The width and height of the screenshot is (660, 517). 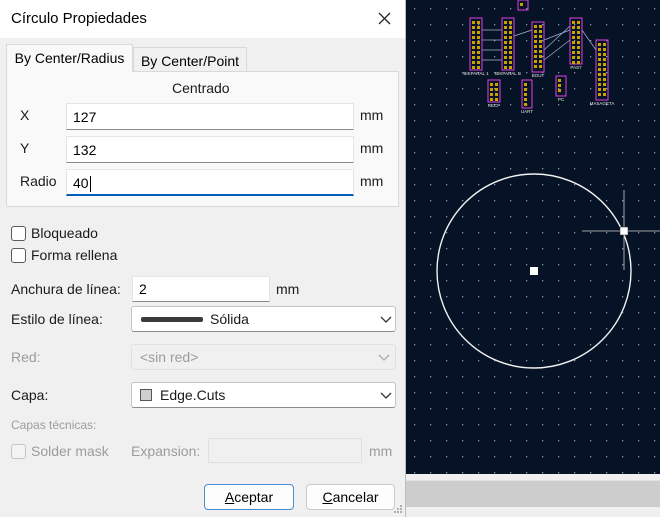 I want to click on tab-by-center-radius: By Center/Radius, so click(x=69, y=58).